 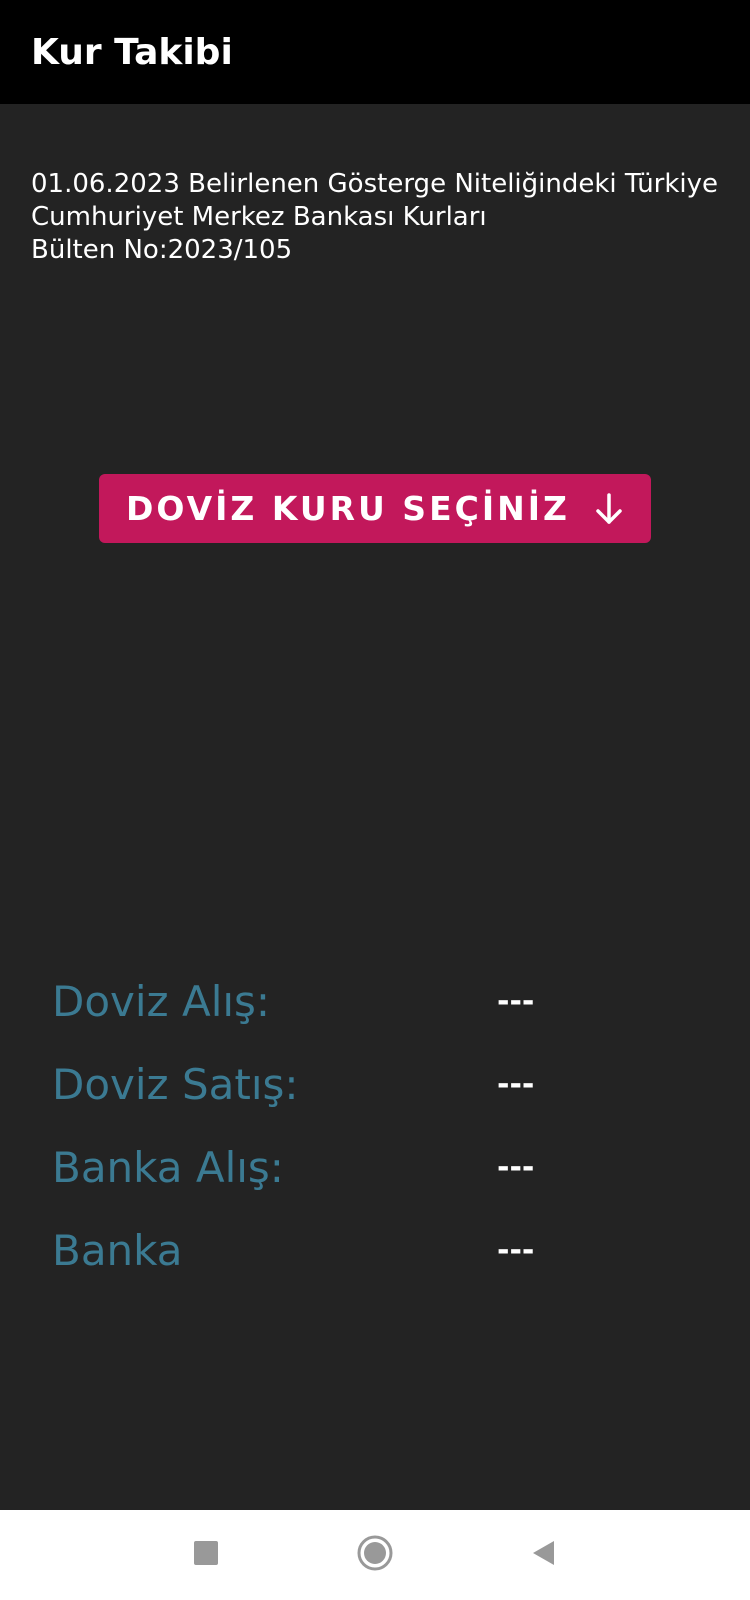 I want to click on square-icon, so click(x=206, y=1555).